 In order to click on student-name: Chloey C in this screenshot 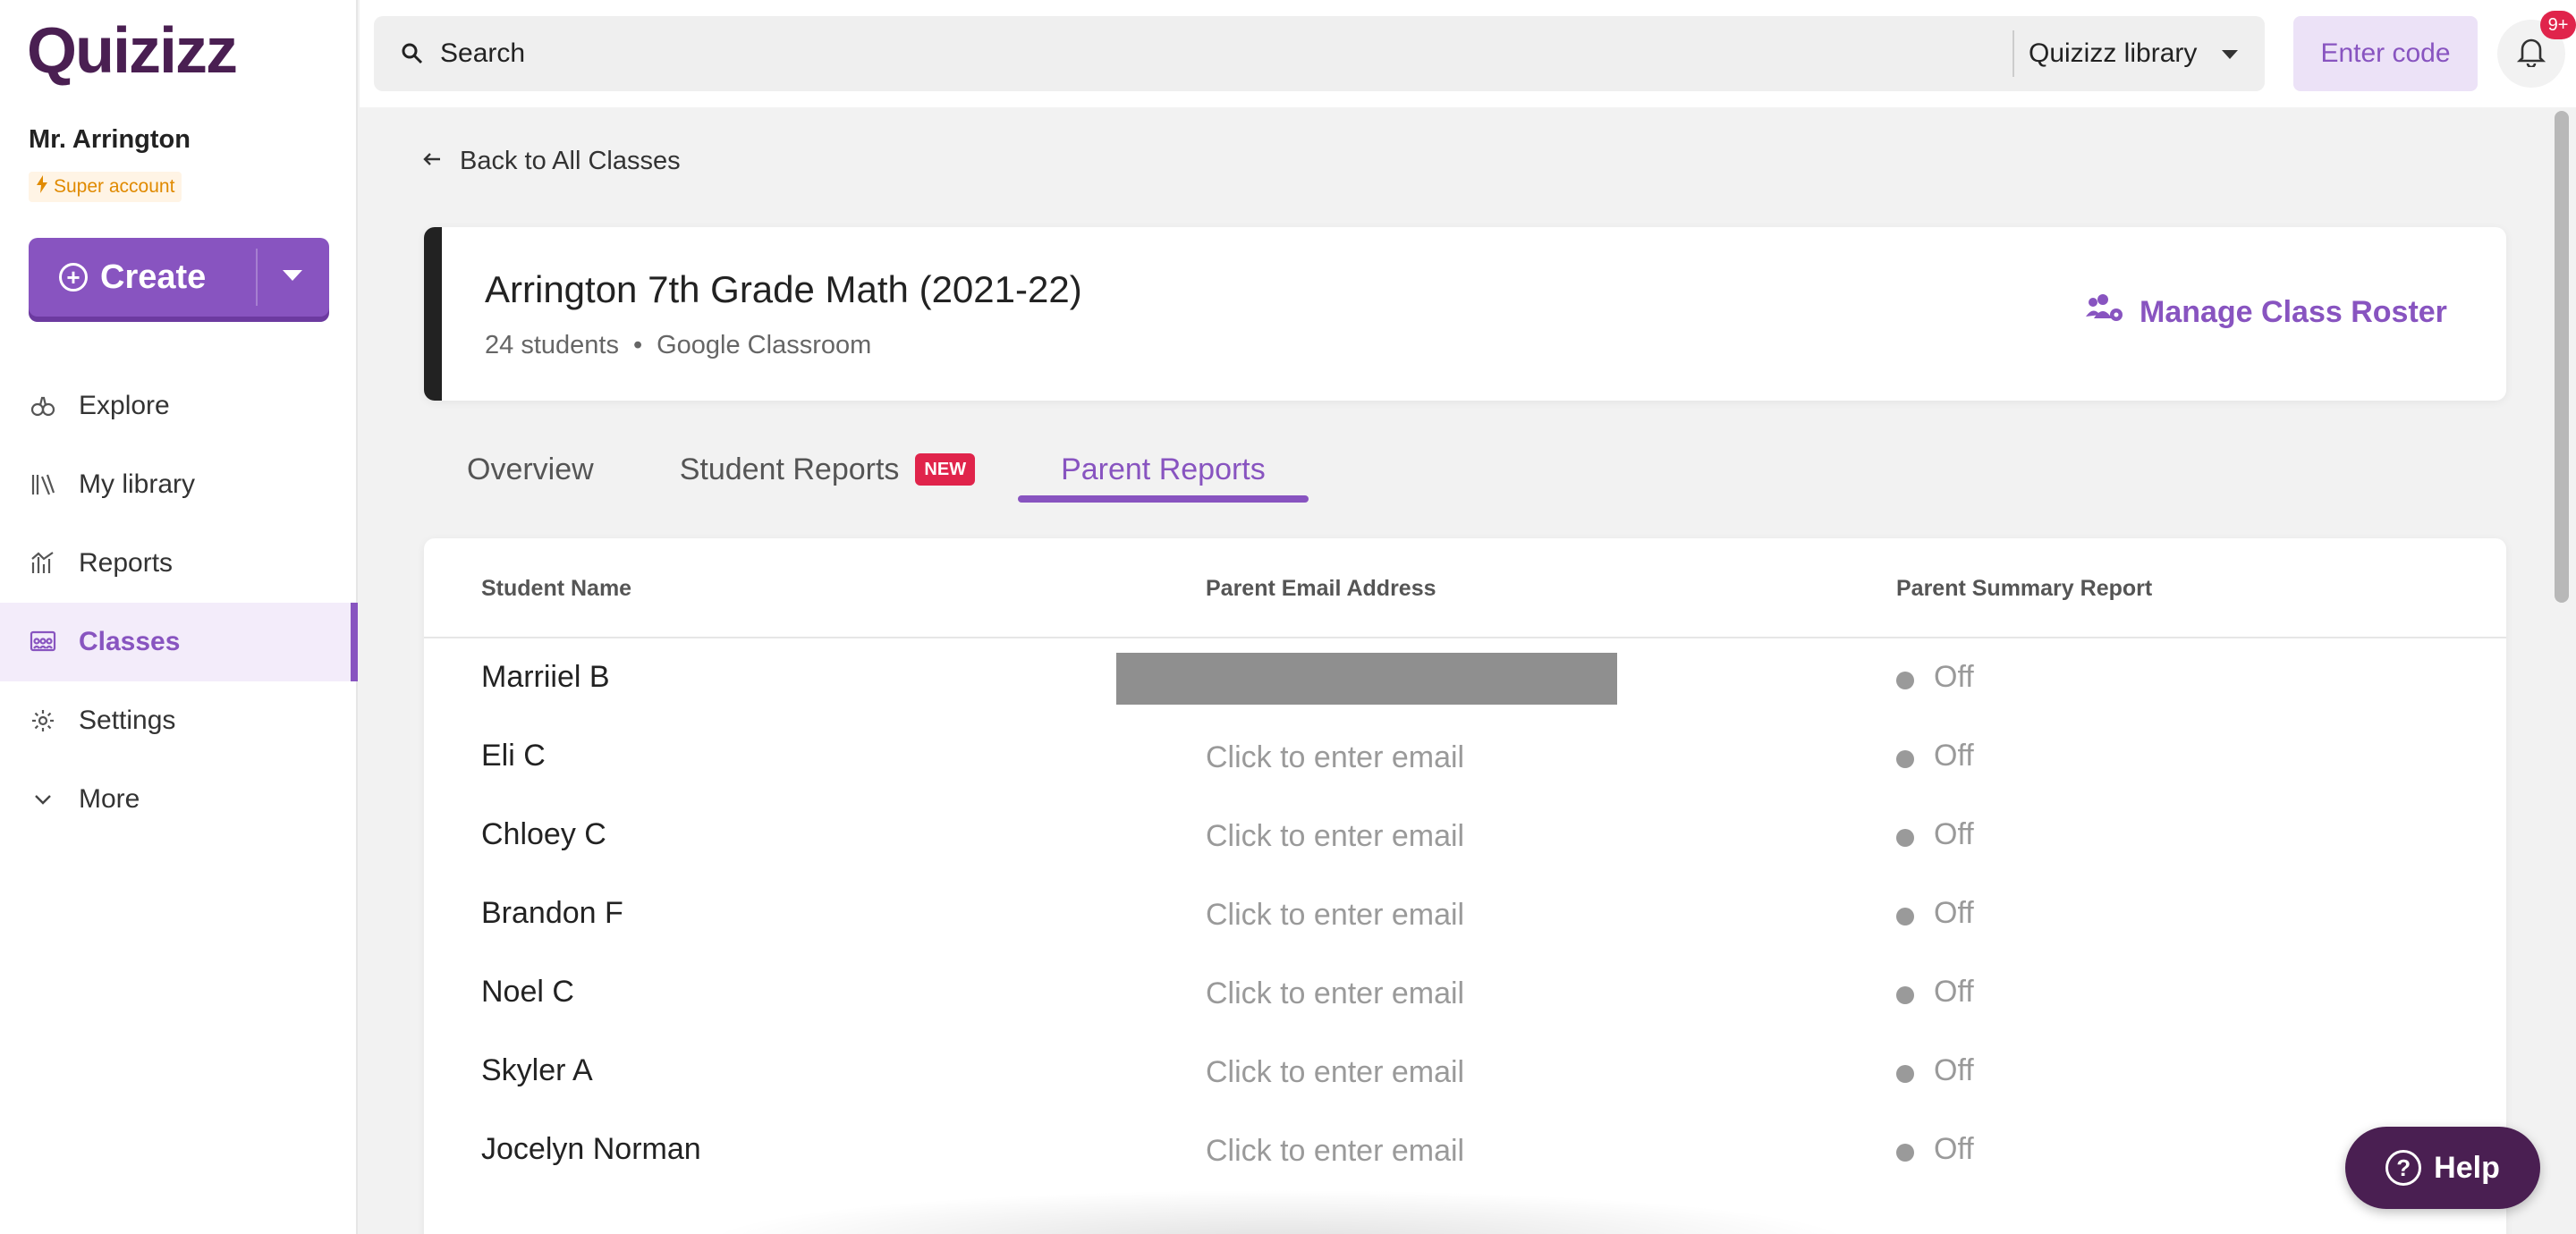, I will do `click(543, 834)`.